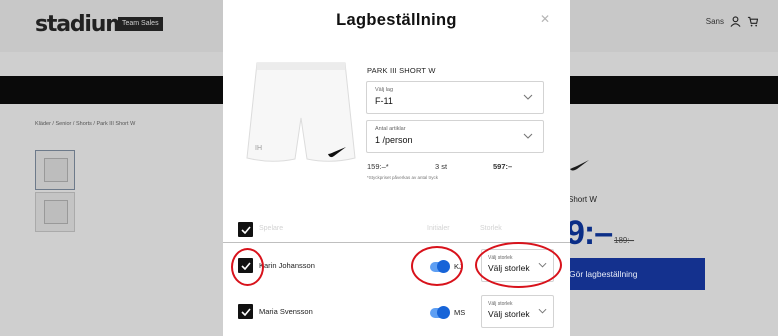  What do you see at coordinates (396, 20) in the screenshot?
I see `modal-title: Lagbeställning` at bounding box center [396, 20].